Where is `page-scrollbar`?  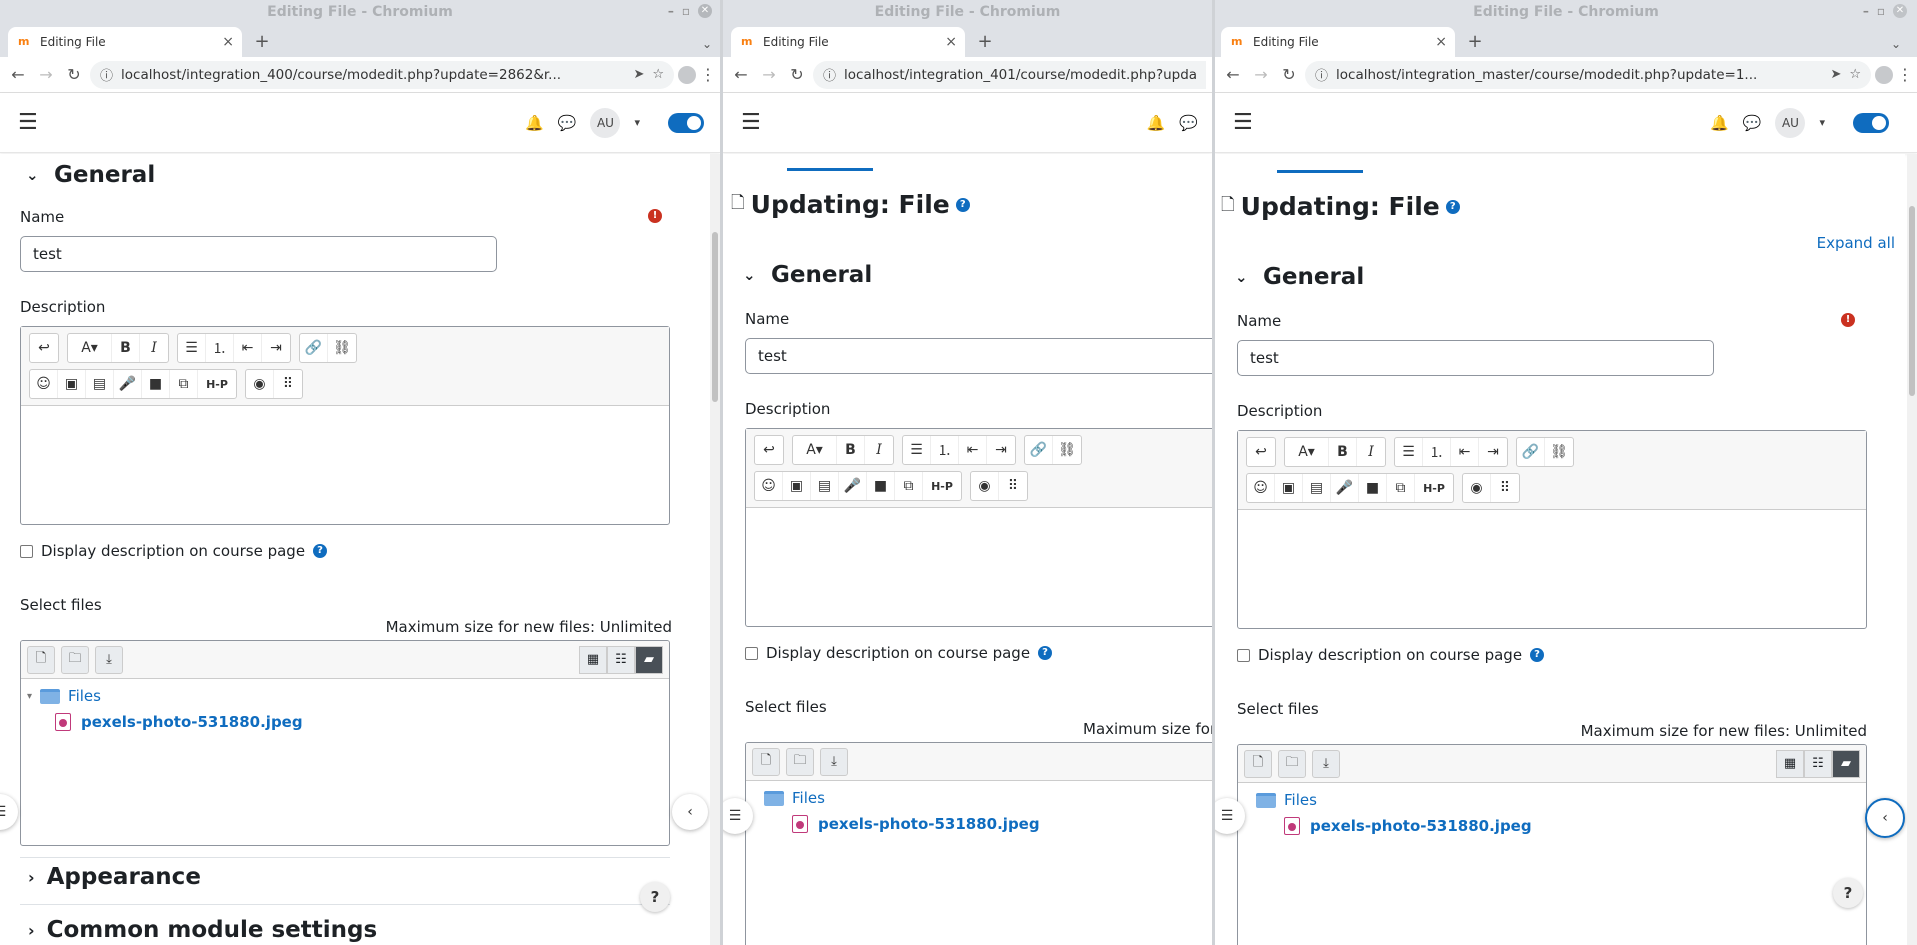 page-scrollbar is located at coordinates (715, 549).